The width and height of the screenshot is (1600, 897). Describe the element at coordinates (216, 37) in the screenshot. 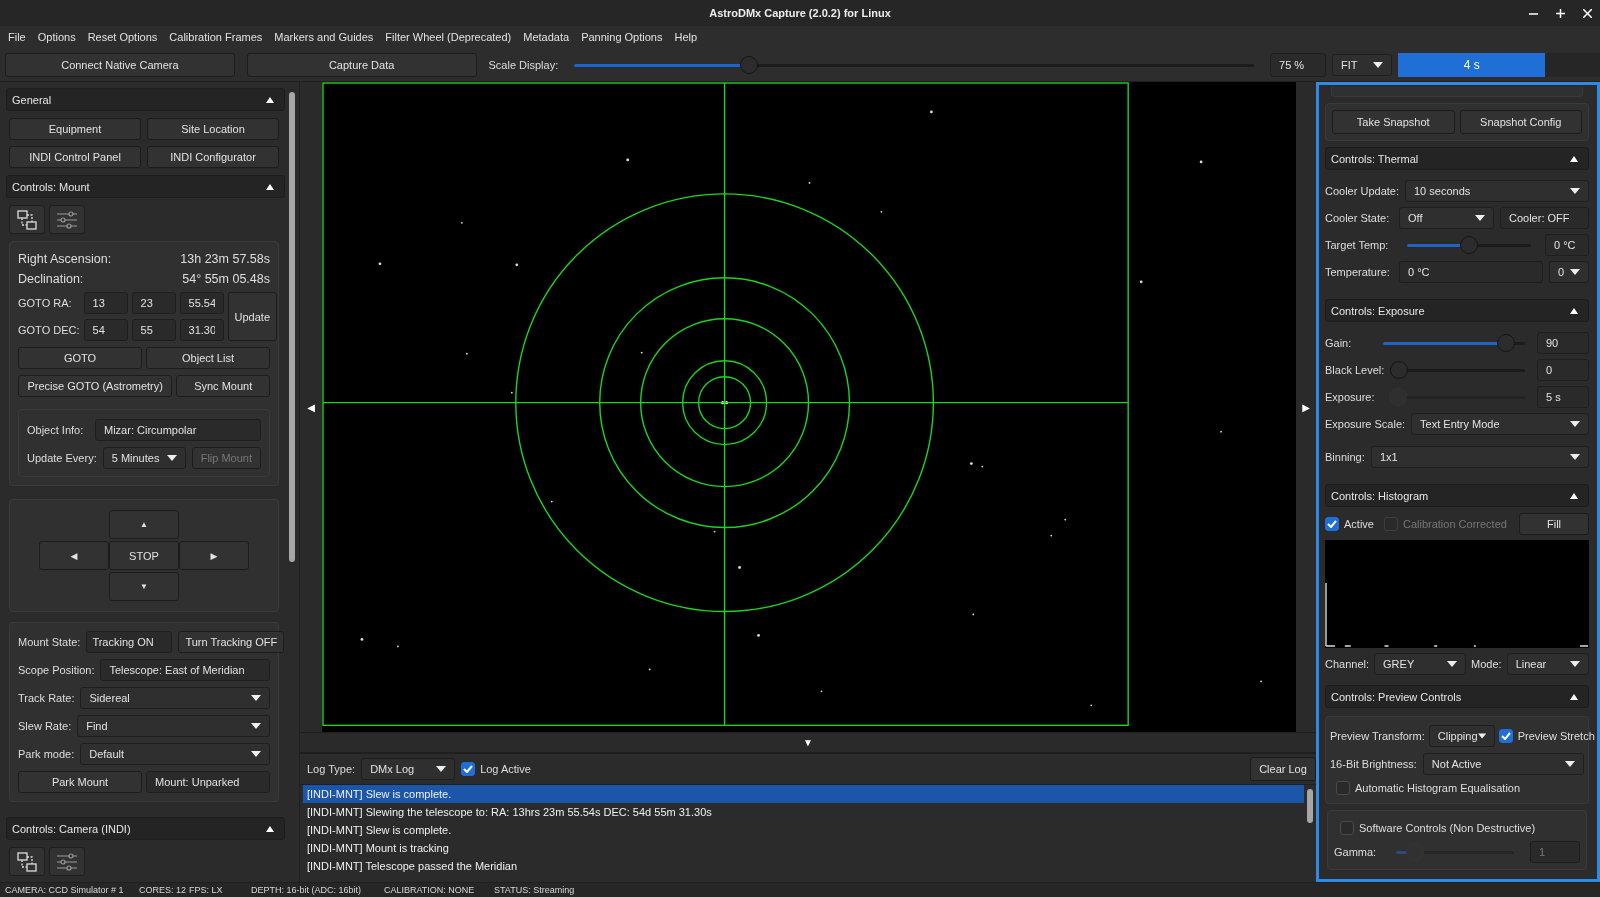

I see `menu-item: Calibration Frames` at that location.